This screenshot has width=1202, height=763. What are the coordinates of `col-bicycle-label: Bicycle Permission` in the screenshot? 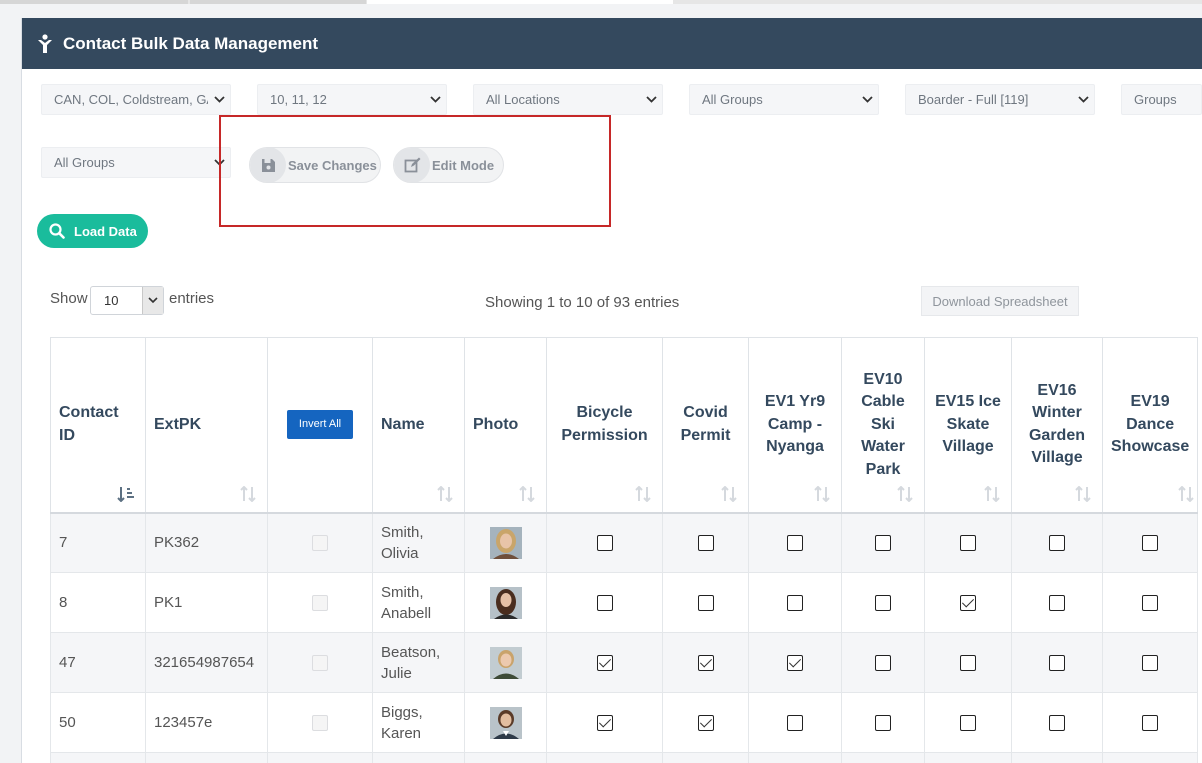 It's located at (604, 424).